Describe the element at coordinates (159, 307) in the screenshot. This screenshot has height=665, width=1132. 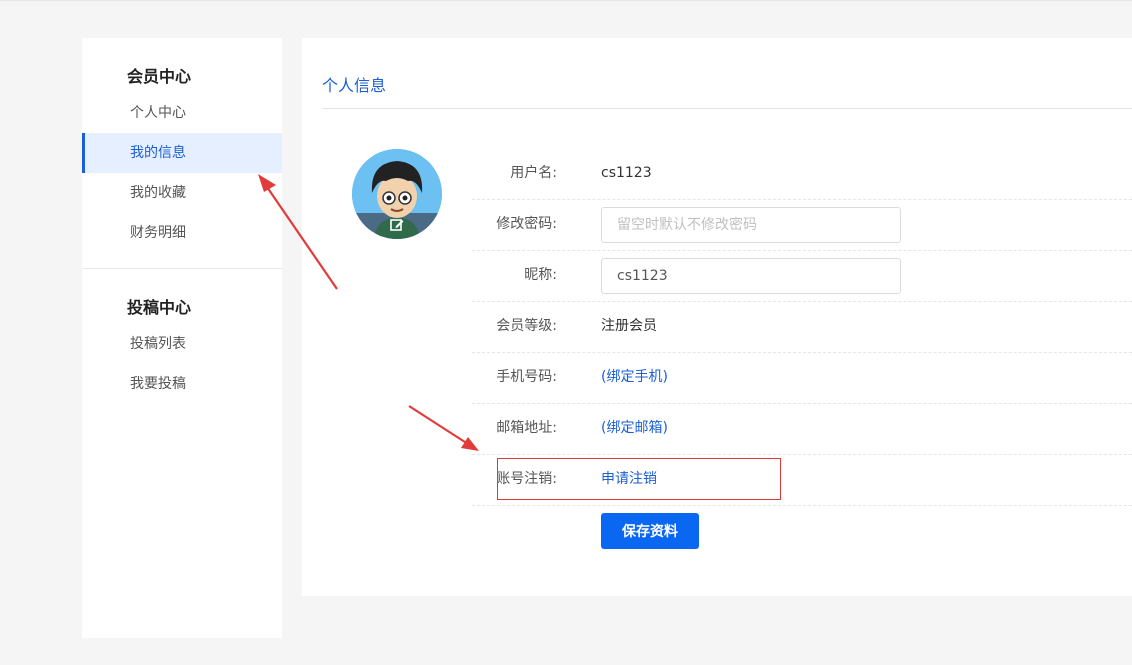
I see `sidebar-group-title-submission: 投稿中心` at that location.